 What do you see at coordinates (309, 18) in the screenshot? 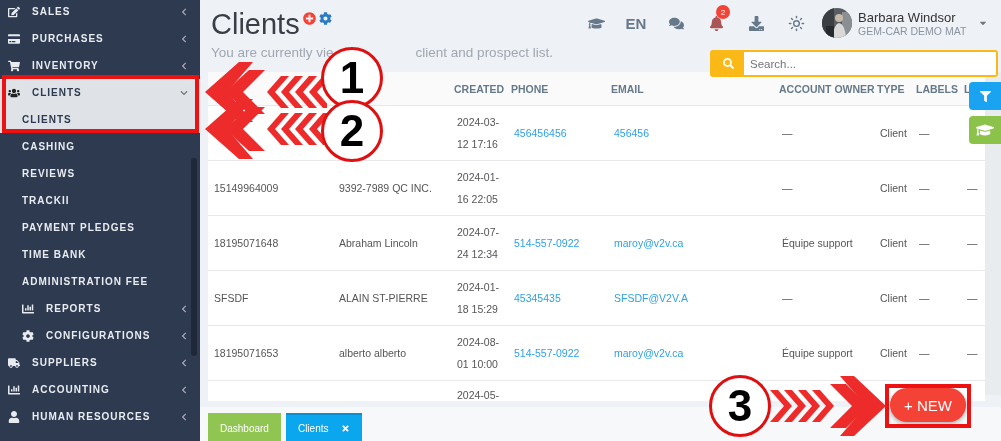
I see `add-icon` at bounding box center [309, 18].